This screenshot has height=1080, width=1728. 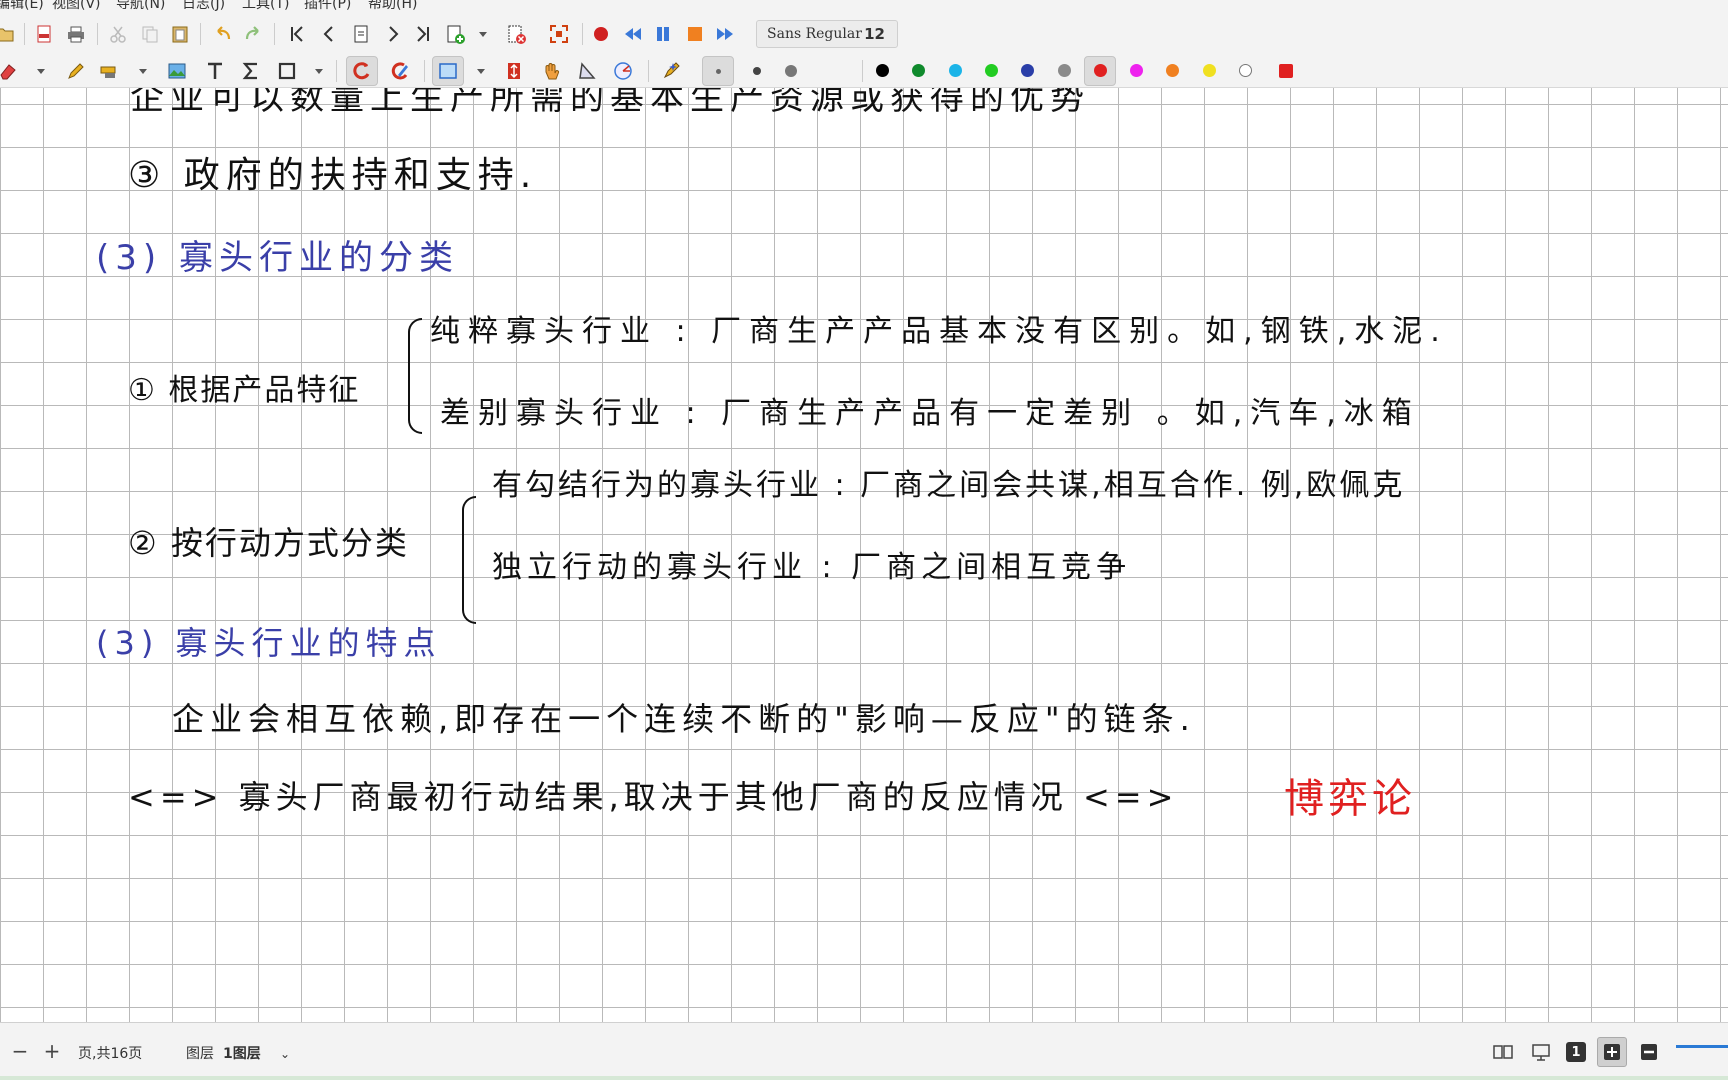 What do you see at coordinates (285, 1054) in the screenshot?
I see `chevron-down-icon: ⌄` at bounding box center [285, 1054].